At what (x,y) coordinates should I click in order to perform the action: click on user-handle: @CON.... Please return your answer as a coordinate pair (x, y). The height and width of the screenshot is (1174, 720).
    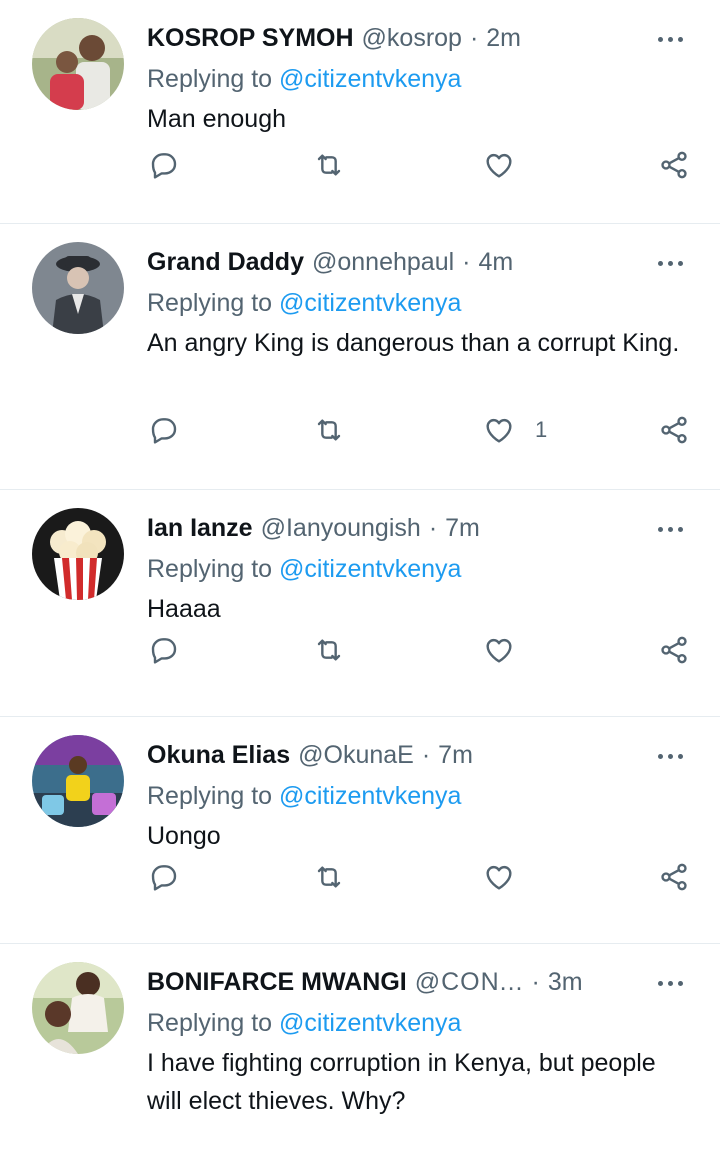
    Looking at the image, I should click on (469, 982).